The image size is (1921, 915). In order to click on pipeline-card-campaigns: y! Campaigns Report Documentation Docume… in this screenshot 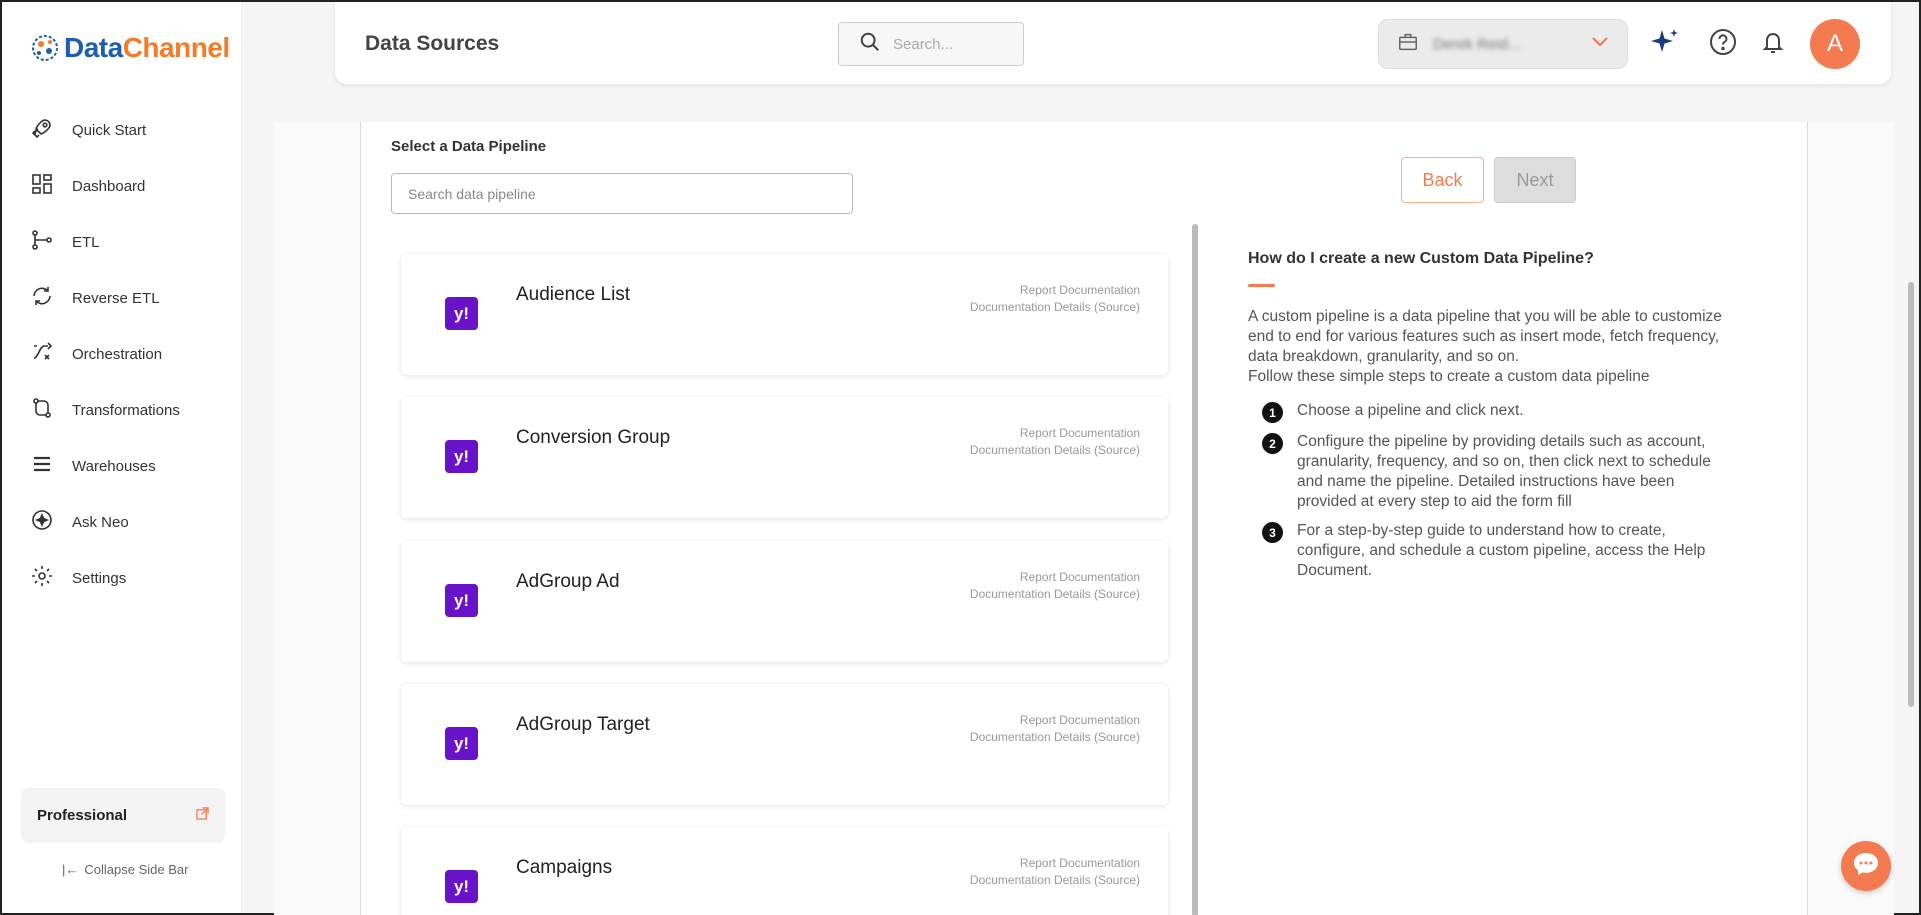, I will do `click(784, 871)`.